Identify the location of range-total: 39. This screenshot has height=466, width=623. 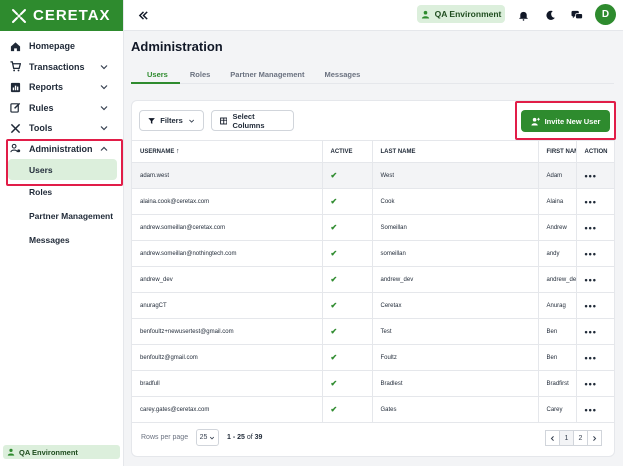
(258, 437).